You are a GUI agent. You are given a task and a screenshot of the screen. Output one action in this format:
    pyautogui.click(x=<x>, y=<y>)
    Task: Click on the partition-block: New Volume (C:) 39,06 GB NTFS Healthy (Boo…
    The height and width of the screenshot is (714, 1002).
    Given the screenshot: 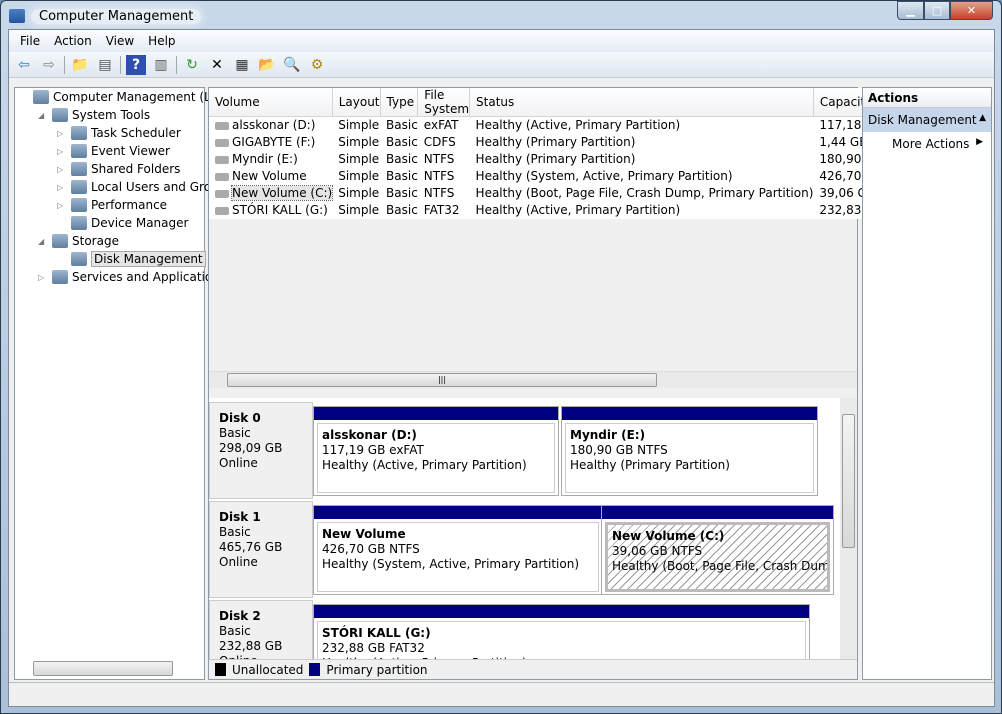 What is the action you would take?
    pyautogui.click(x=717, y=550)
    